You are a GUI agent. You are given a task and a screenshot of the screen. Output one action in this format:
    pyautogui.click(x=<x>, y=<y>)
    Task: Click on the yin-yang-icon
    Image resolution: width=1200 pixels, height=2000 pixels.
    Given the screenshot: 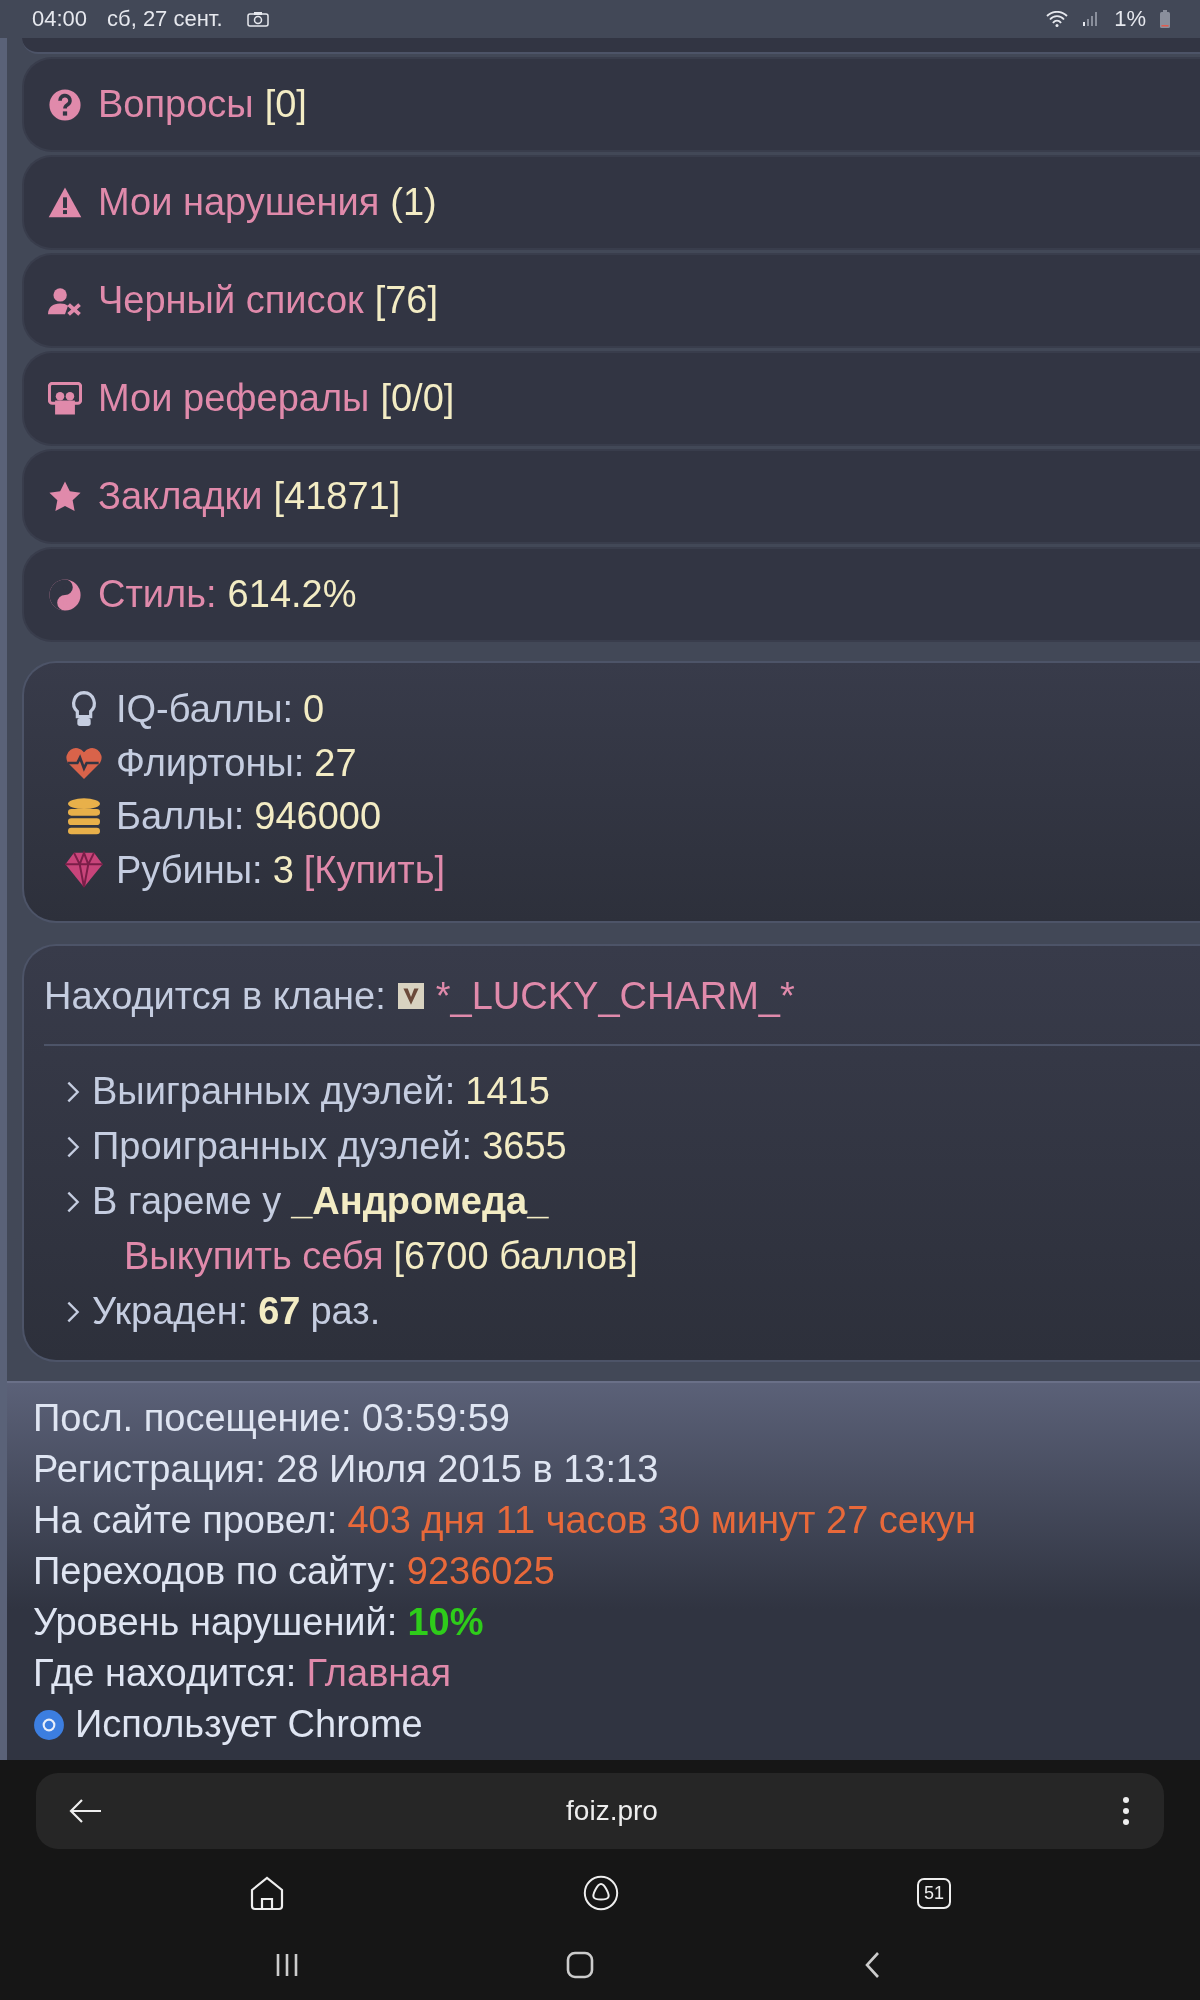 What is the action you would take?
    pyautogui.click(x=65, y=594)
    